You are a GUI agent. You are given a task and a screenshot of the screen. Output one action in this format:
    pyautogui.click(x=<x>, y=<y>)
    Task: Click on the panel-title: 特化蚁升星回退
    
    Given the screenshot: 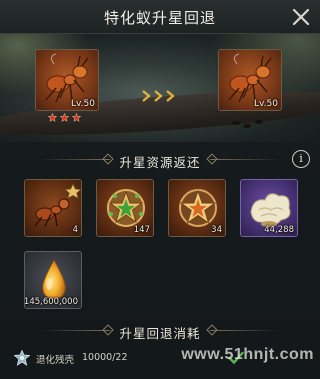 What is the action you would take?
    pyautogui.click(x=159, y=18)
    